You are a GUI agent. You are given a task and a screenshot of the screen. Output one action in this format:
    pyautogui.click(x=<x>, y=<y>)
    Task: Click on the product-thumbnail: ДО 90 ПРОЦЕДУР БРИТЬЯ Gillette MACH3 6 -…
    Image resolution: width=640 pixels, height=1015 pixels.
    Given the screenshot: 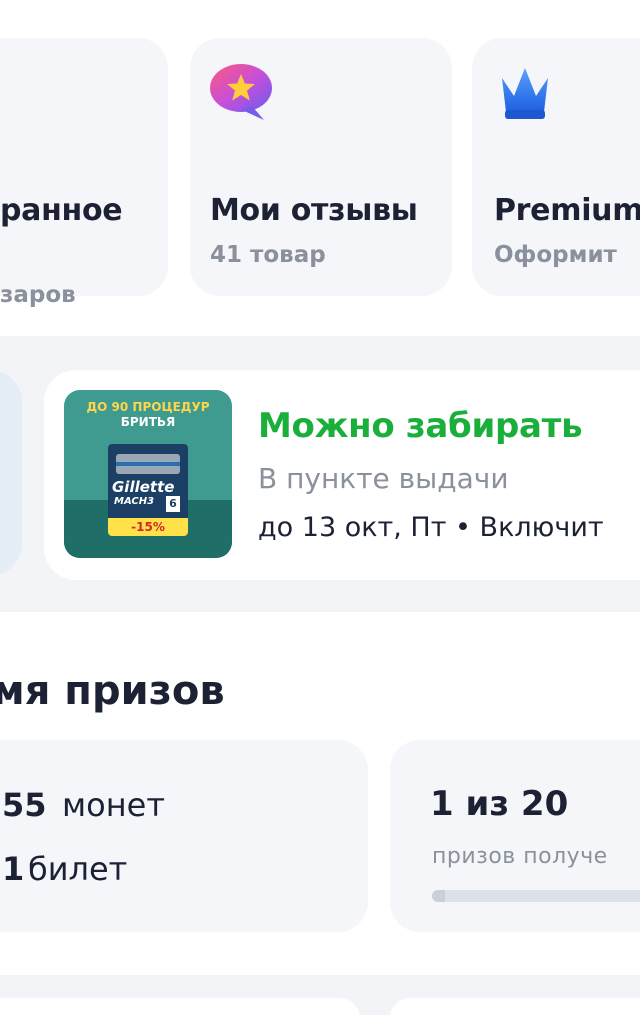 What is the action you would take?
    pyautogui.click(x=148, y=474)
    